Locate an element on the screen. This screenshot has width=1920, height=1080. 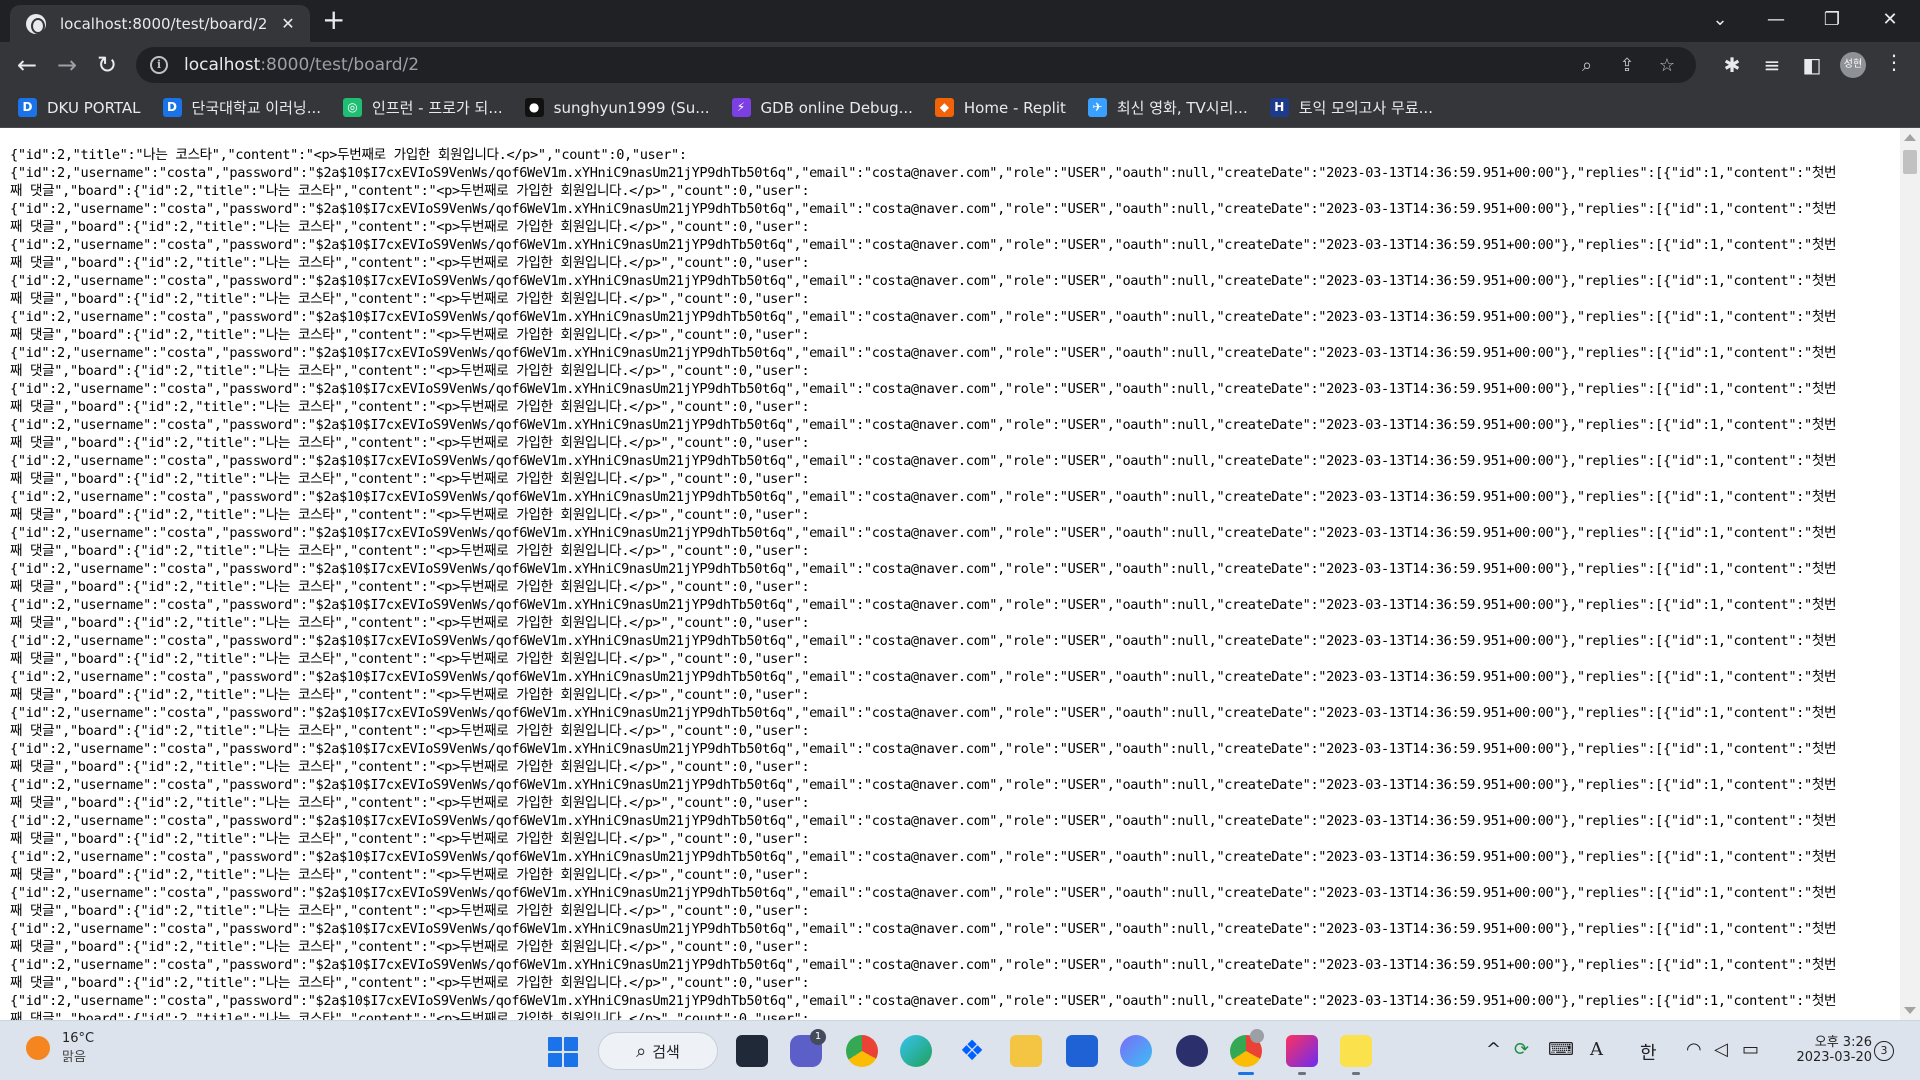
notification-badge: 3 is located at coordinates (1884, 1051).